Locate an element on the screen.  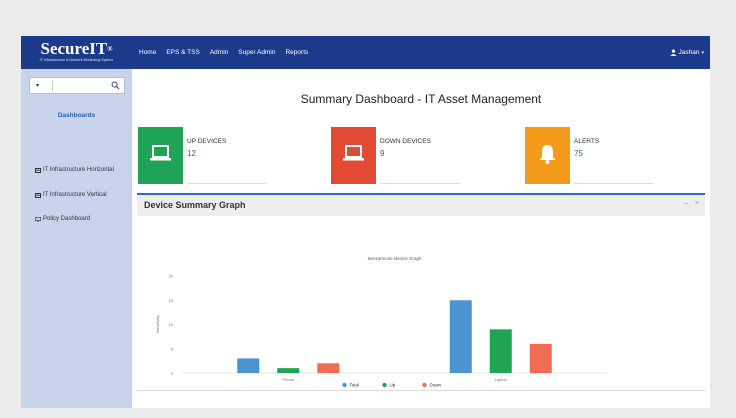
tile-label: DOWN DEVICES is located at coordinates (405, 141).